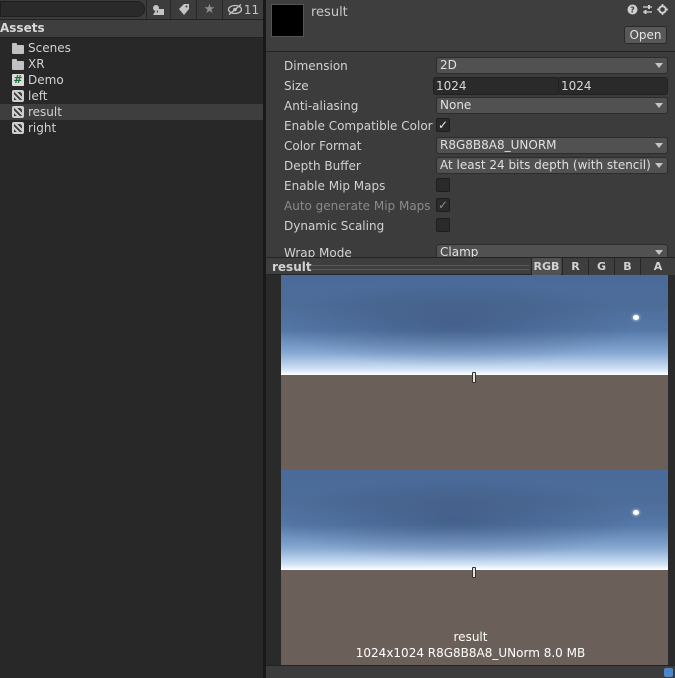 This screenshot has width=675, height=678. What do you see at coordinates (359, 126) in the screenshot?
I see `compatible-format-label: Enable Compatible Color Format` at bounding box center [359, 126].